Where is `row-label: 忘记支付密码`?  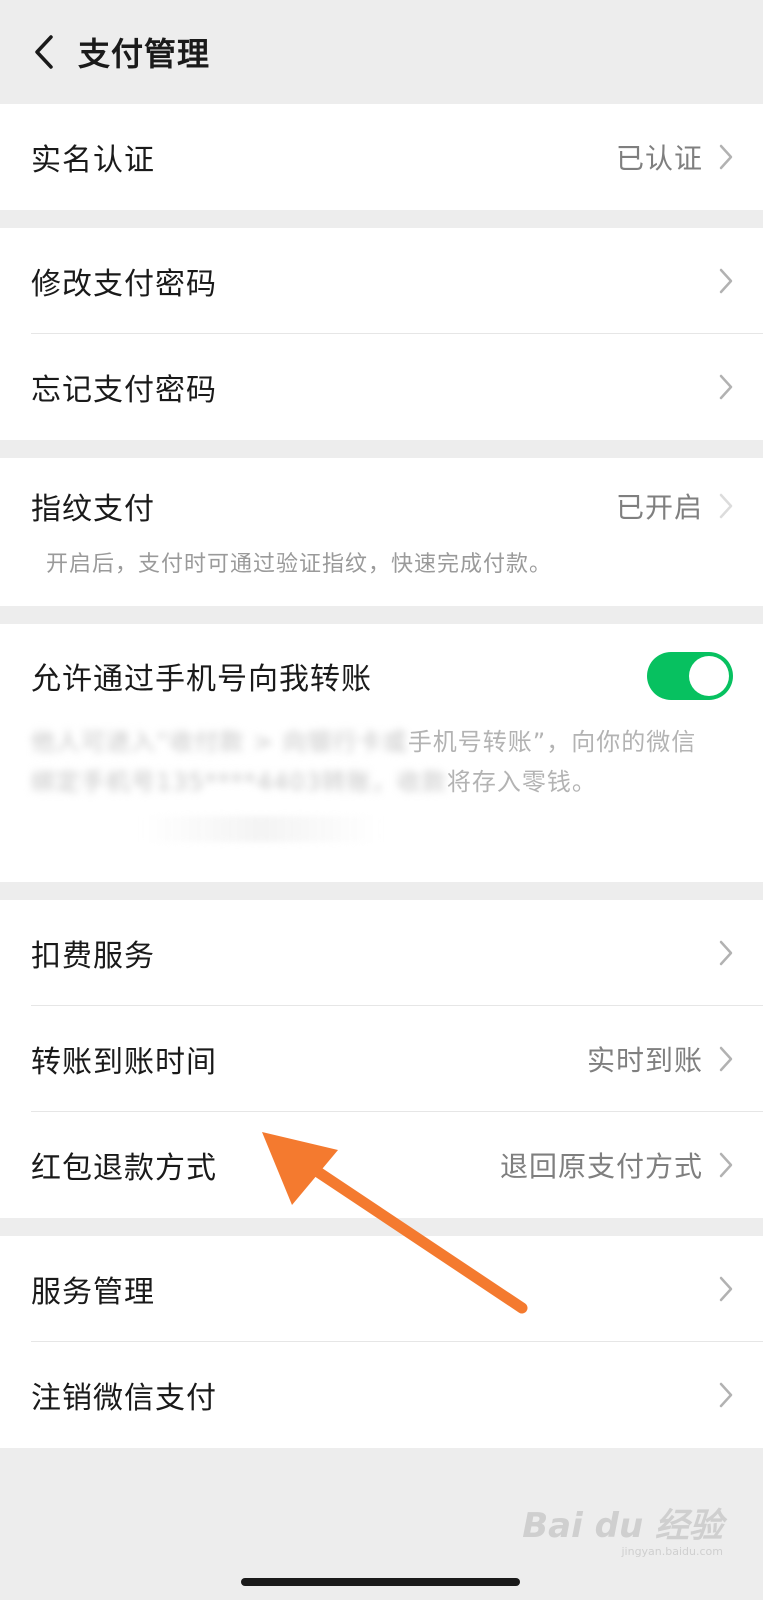
row-label: 忘记支付密码 is located at coordinates (124, 390).